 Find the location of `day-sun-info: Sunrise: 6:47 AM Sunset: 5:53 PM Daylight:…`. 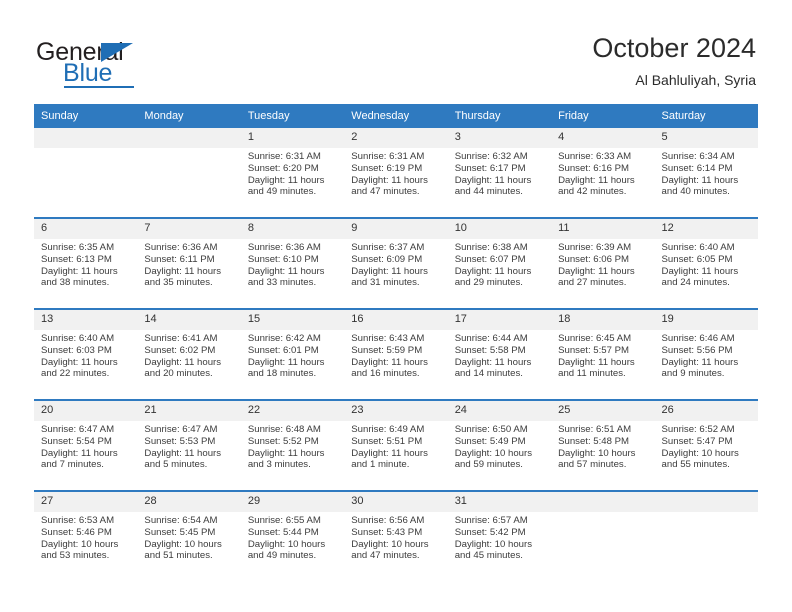

day-sun-info: Sunrise: 6:47 AM Sunset: 5:53 PM Daylight:… is located at coordinates (188, 446).